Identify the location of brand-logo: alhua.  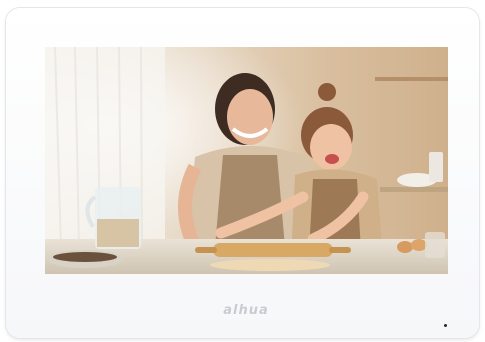
(246, 310).